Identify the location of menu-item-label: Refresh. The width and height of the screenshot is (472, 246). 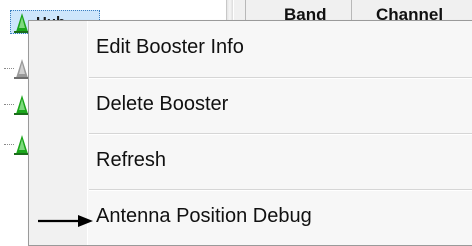
(131, 160).